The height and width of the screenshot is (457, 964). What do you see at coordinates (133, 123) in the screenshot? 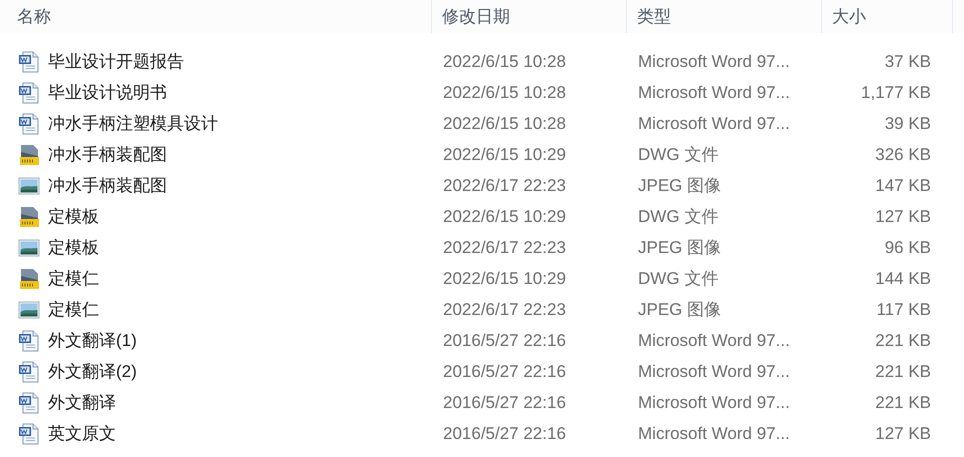
I see `file-name: 冲水手柄注塑模具设计` at bounding box center [133, 123].